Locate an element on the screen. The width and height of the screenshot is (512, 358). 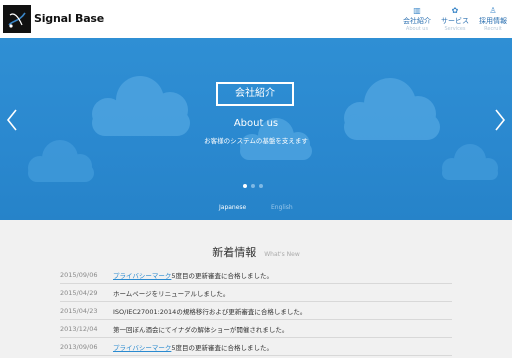
news-date: 2013/12/04 is located at coordinates (79, 328).